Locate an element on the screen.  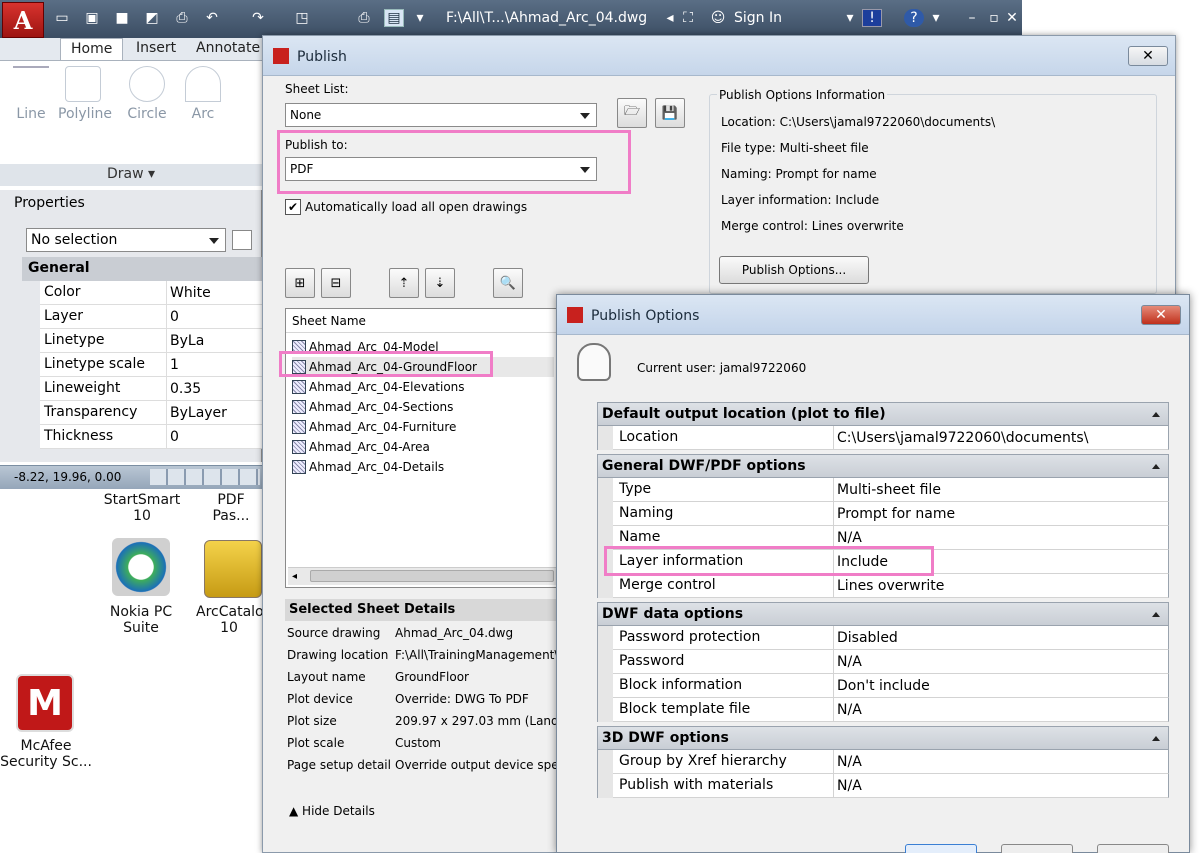
tab-home: Home is located at coordinates (92, 49).